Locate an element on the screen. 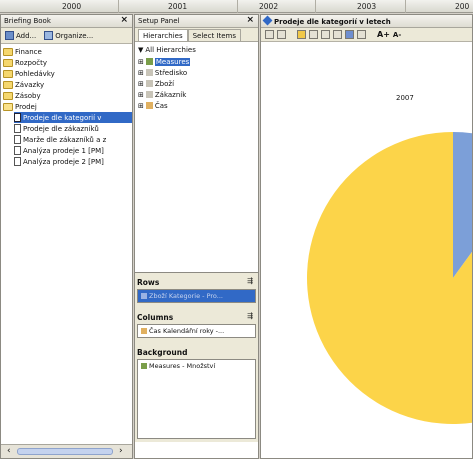  report-item: Marže dle zákazníků a z is located at coordinates (73, 139).